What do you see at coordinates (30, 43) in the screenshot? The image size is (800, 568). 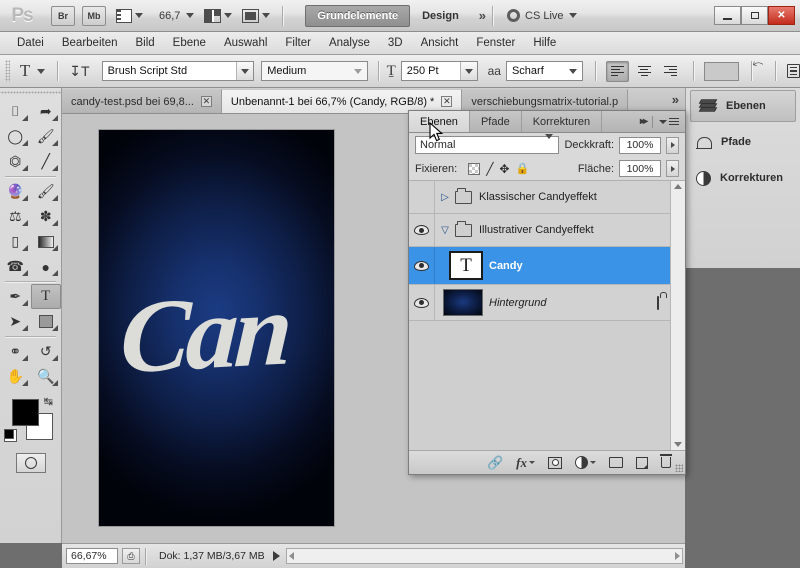 I see `menu-datei: Datei` at bounding box center [30, 43].